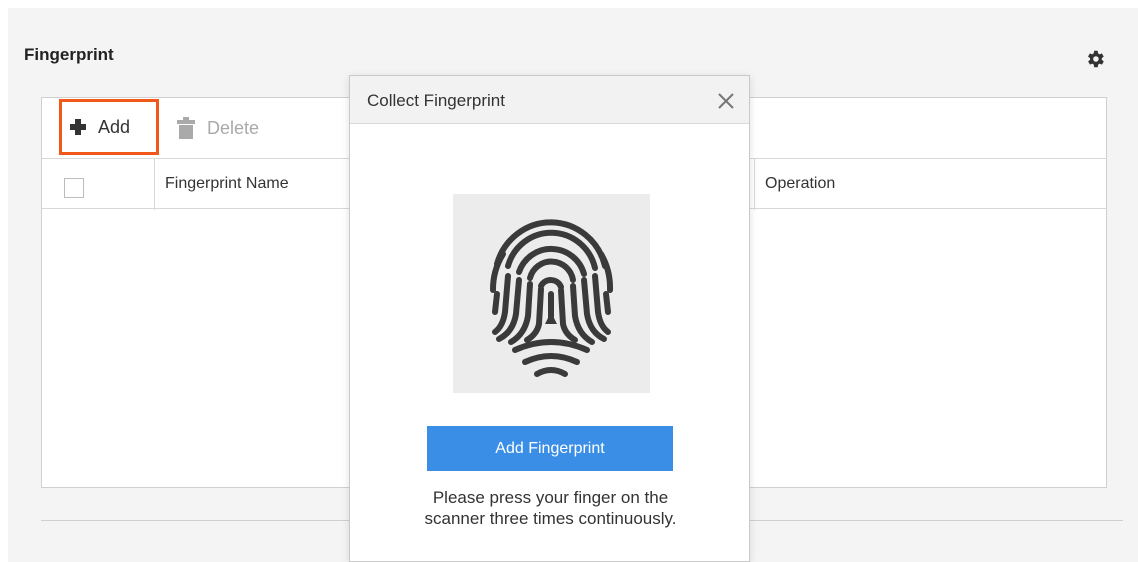 Image resolution: width=1138 pixels, height=562 pixels. What do you see at coordinates (800, 183) in the screenshot?
I see `column-header-operation: Operation` at bounding box center [800, 183].